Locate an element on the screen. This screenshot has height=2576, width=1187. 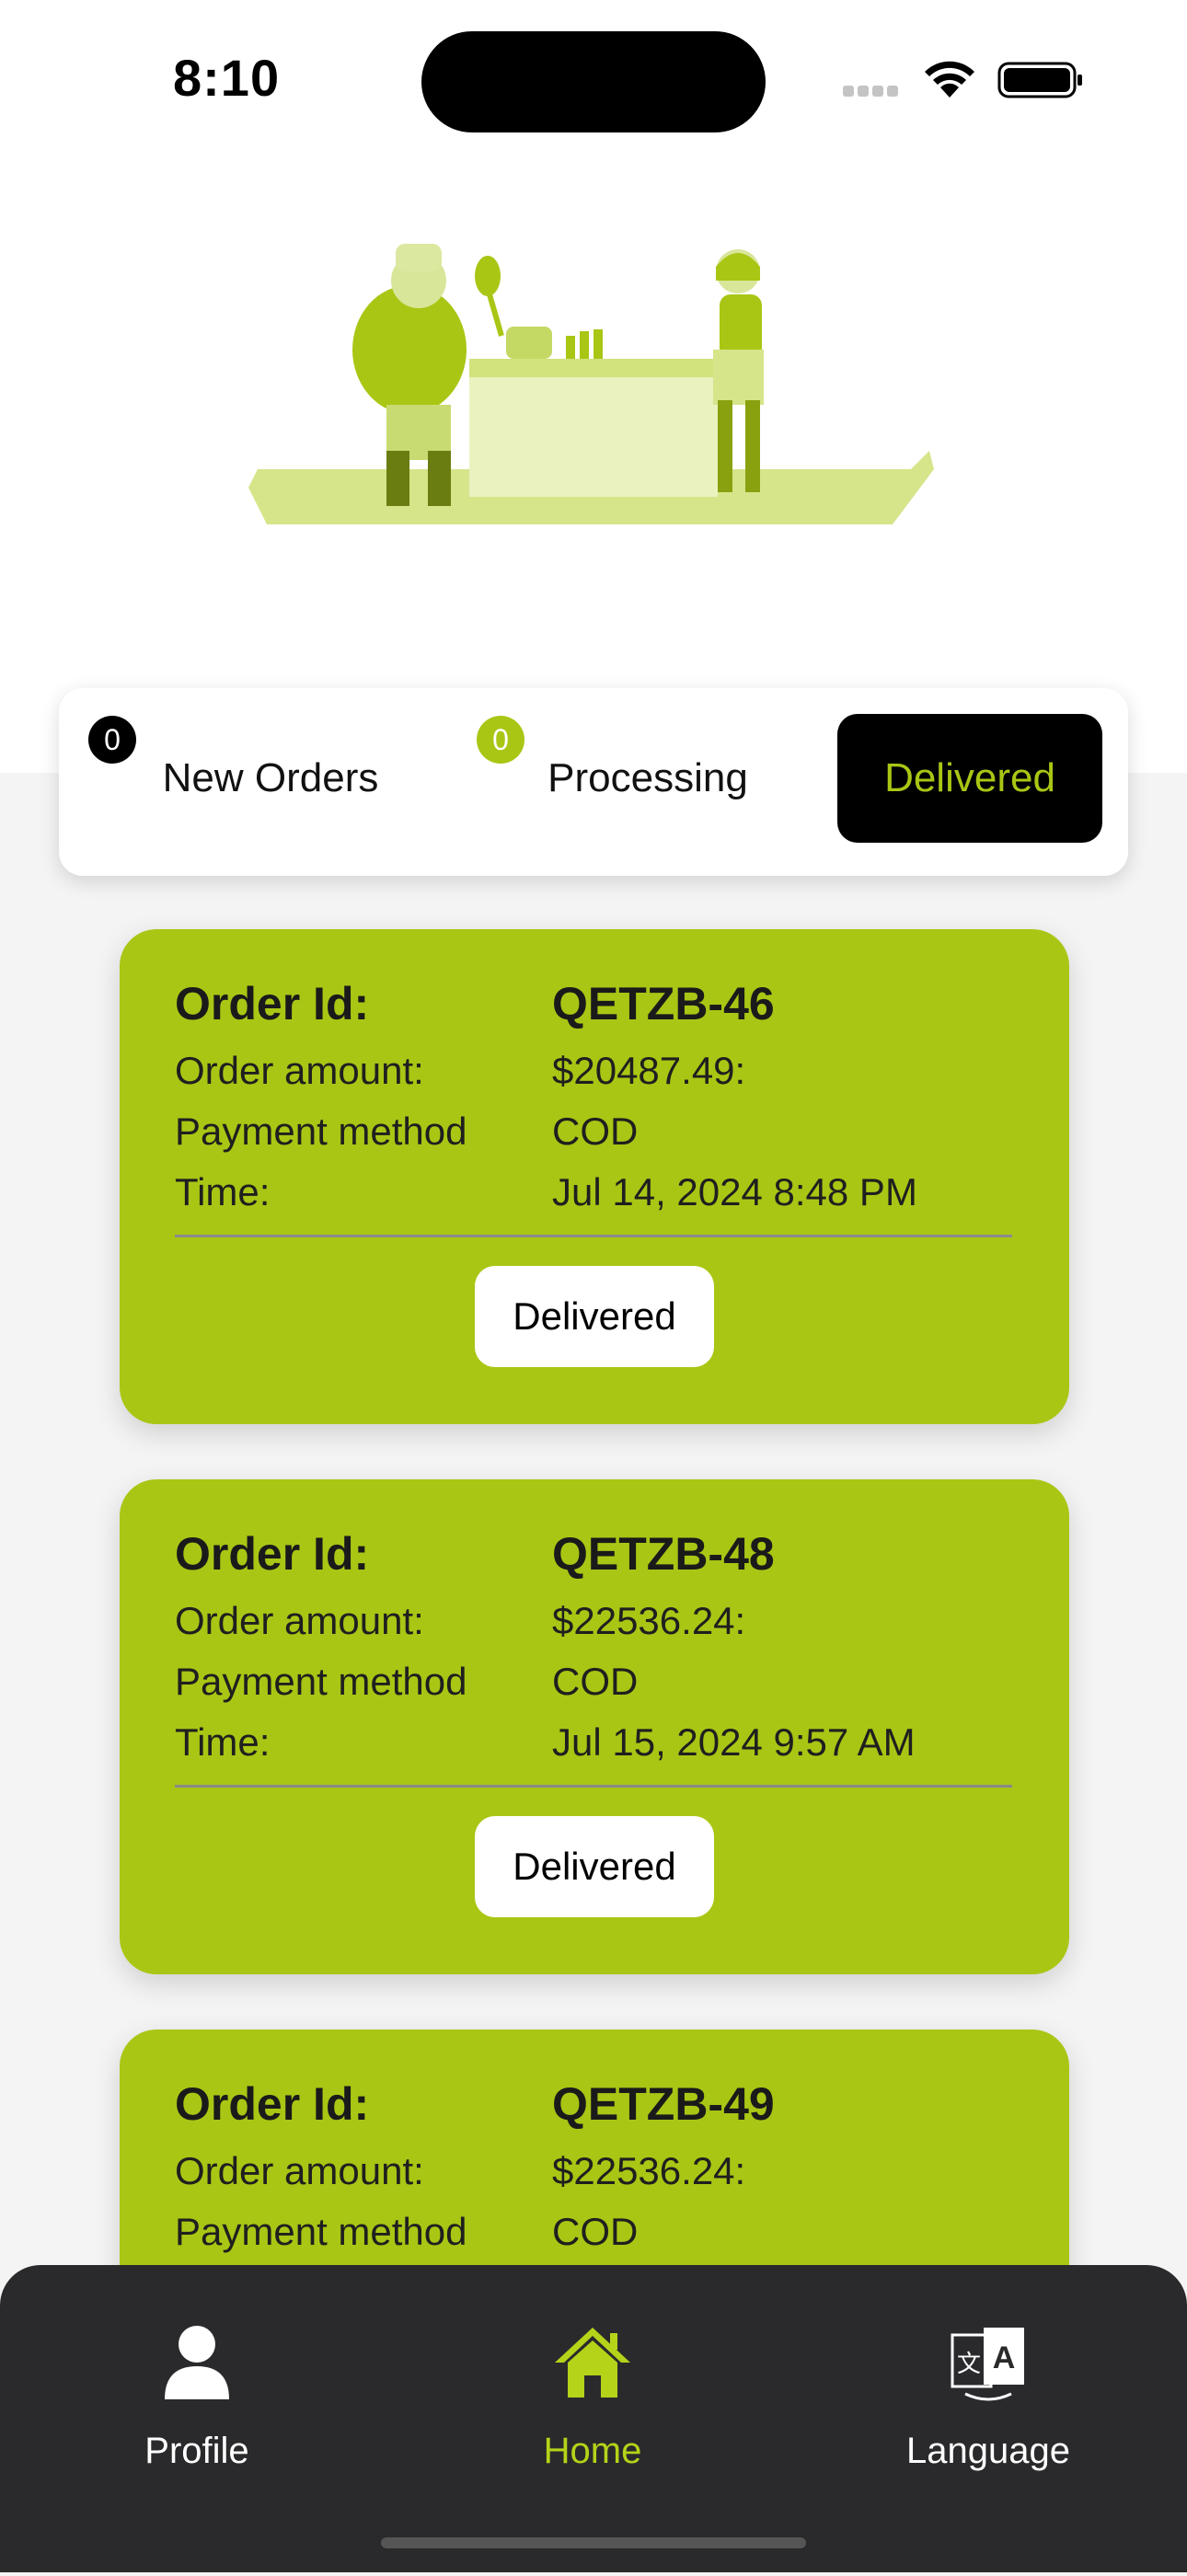
cellular-signal-icon is located at coordinates (875, 91).